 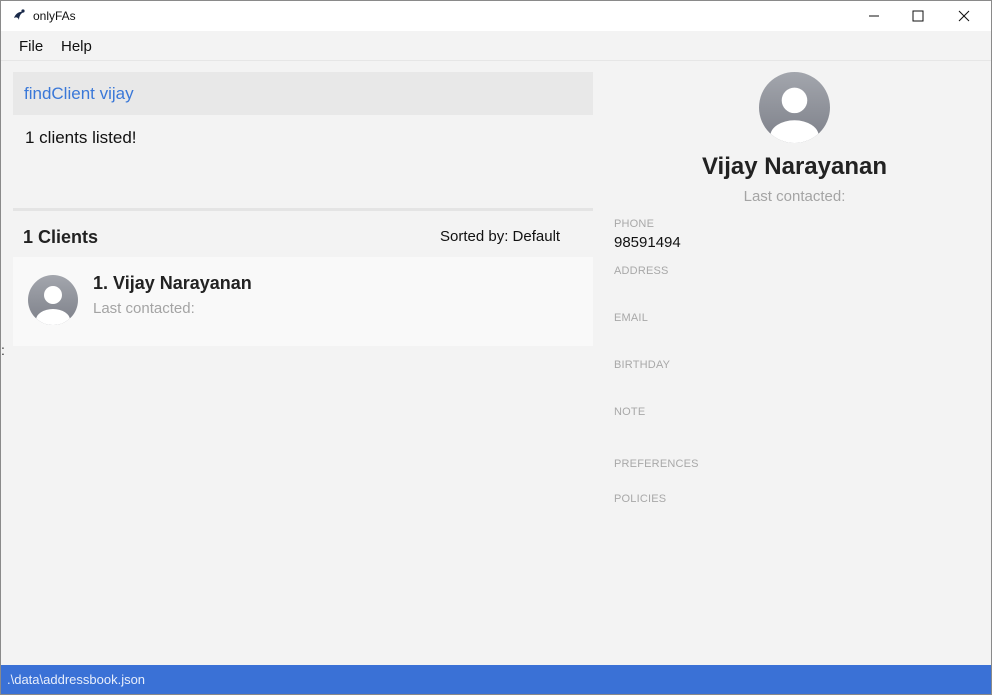 I want to click on panel-divider, so click(x=303, y=209).